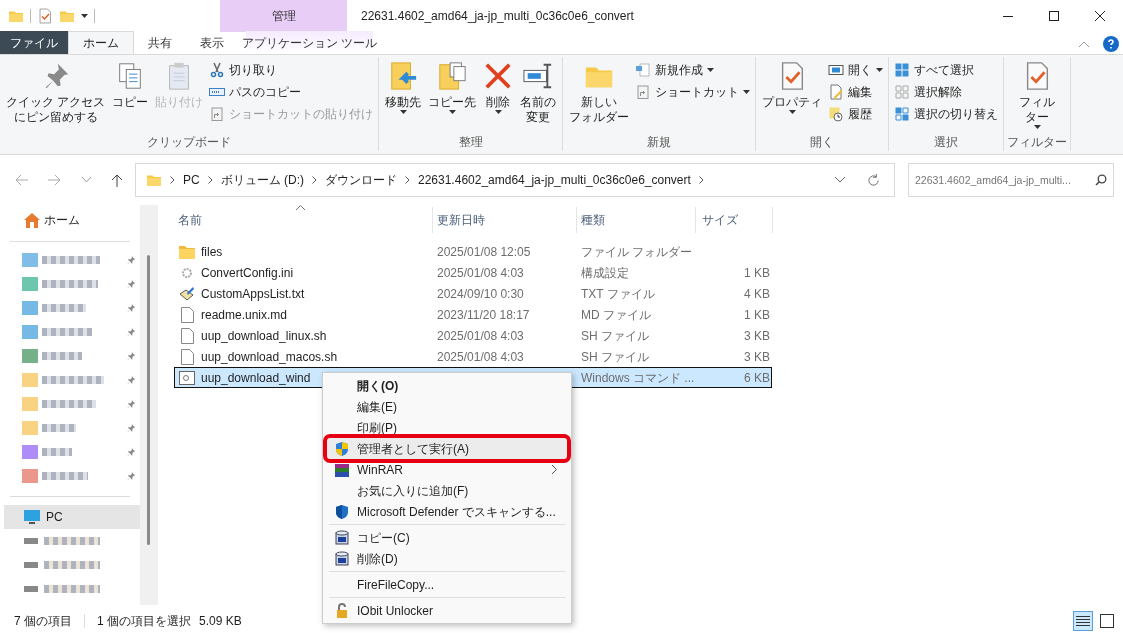 The height and width of the screenshot is (633, 1123). What do you see at coordinates (244, 315) in the screenshot?
I see `file-name: readme.unix.md` at bounding box center [244, 315].